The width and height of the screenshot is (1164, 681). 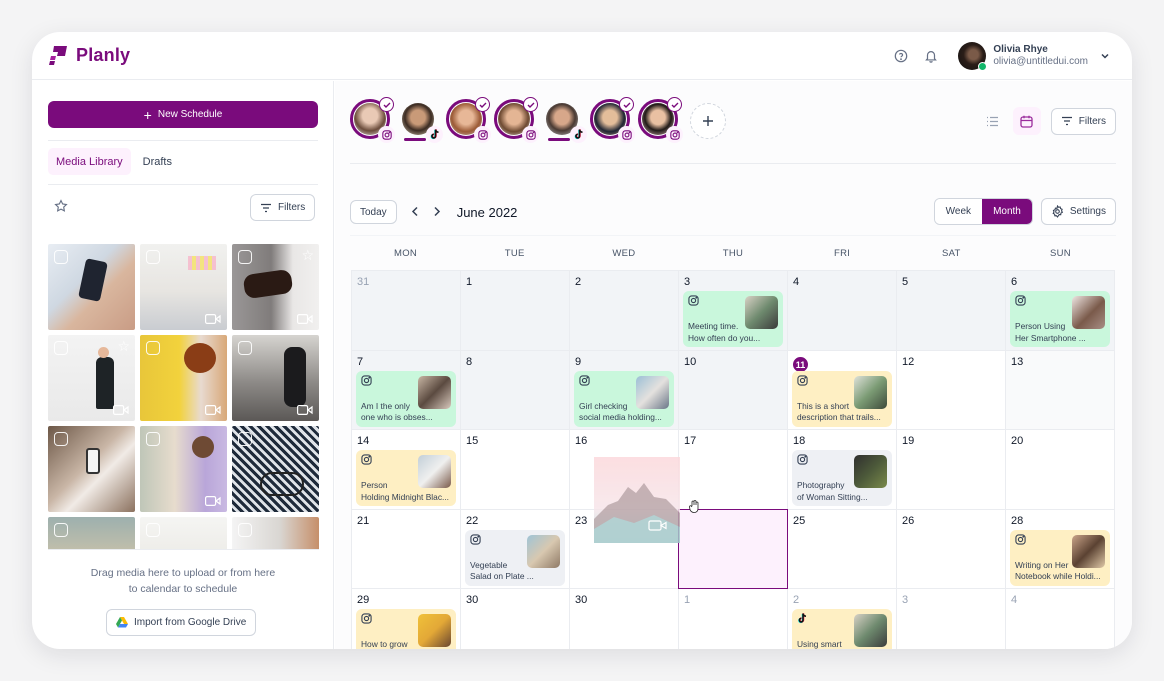 What do you see at coordinates (406, 549) in the screenshot?
I see `calendar-day-cell: 21` at bounding box center [406, 549].